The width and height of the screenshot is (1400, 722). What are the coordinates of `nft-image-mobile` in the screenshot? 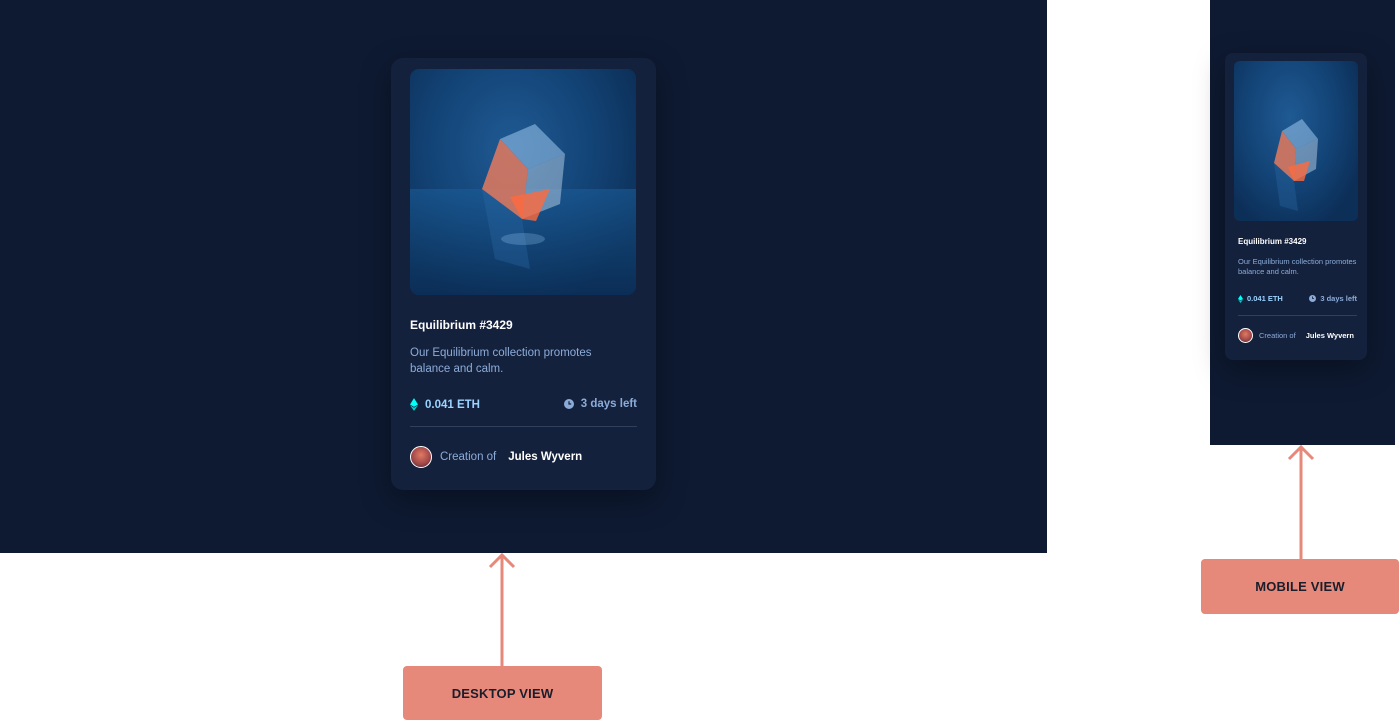 It's located at (1296, 141).